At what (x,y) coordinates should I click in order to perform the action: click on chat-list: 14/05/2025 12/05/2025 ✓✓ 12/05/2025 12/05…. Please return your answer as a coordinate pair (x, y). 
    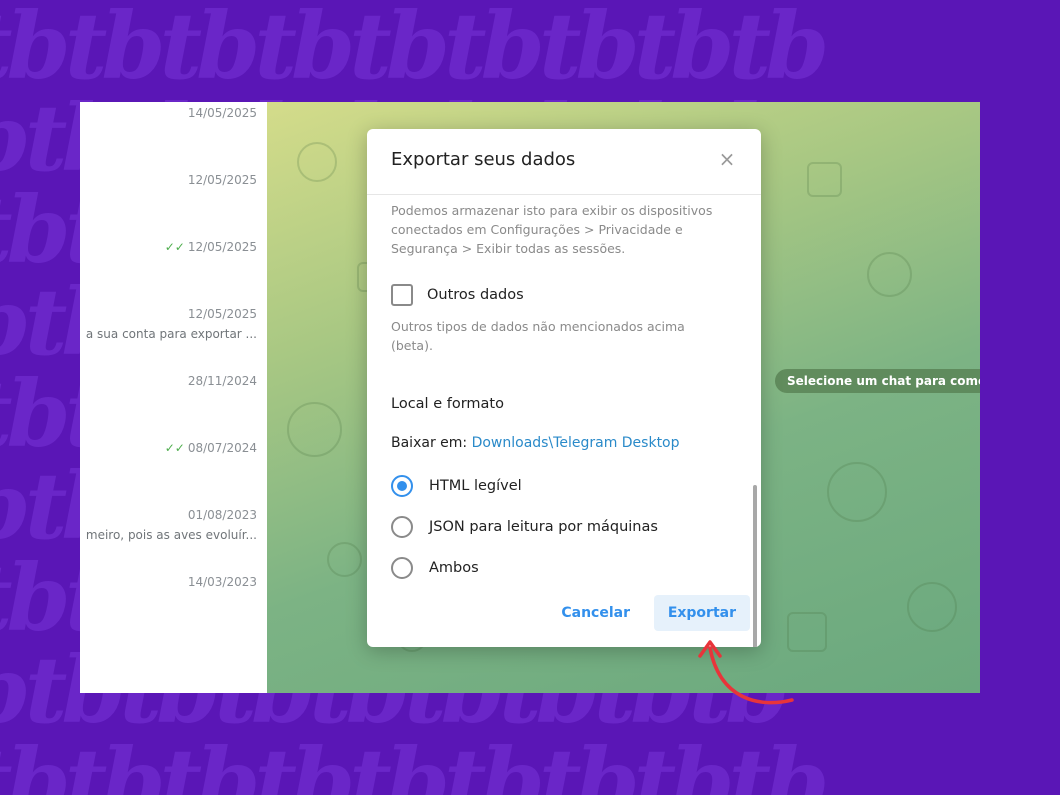
    Looking at the image, I should click on (173, 397).